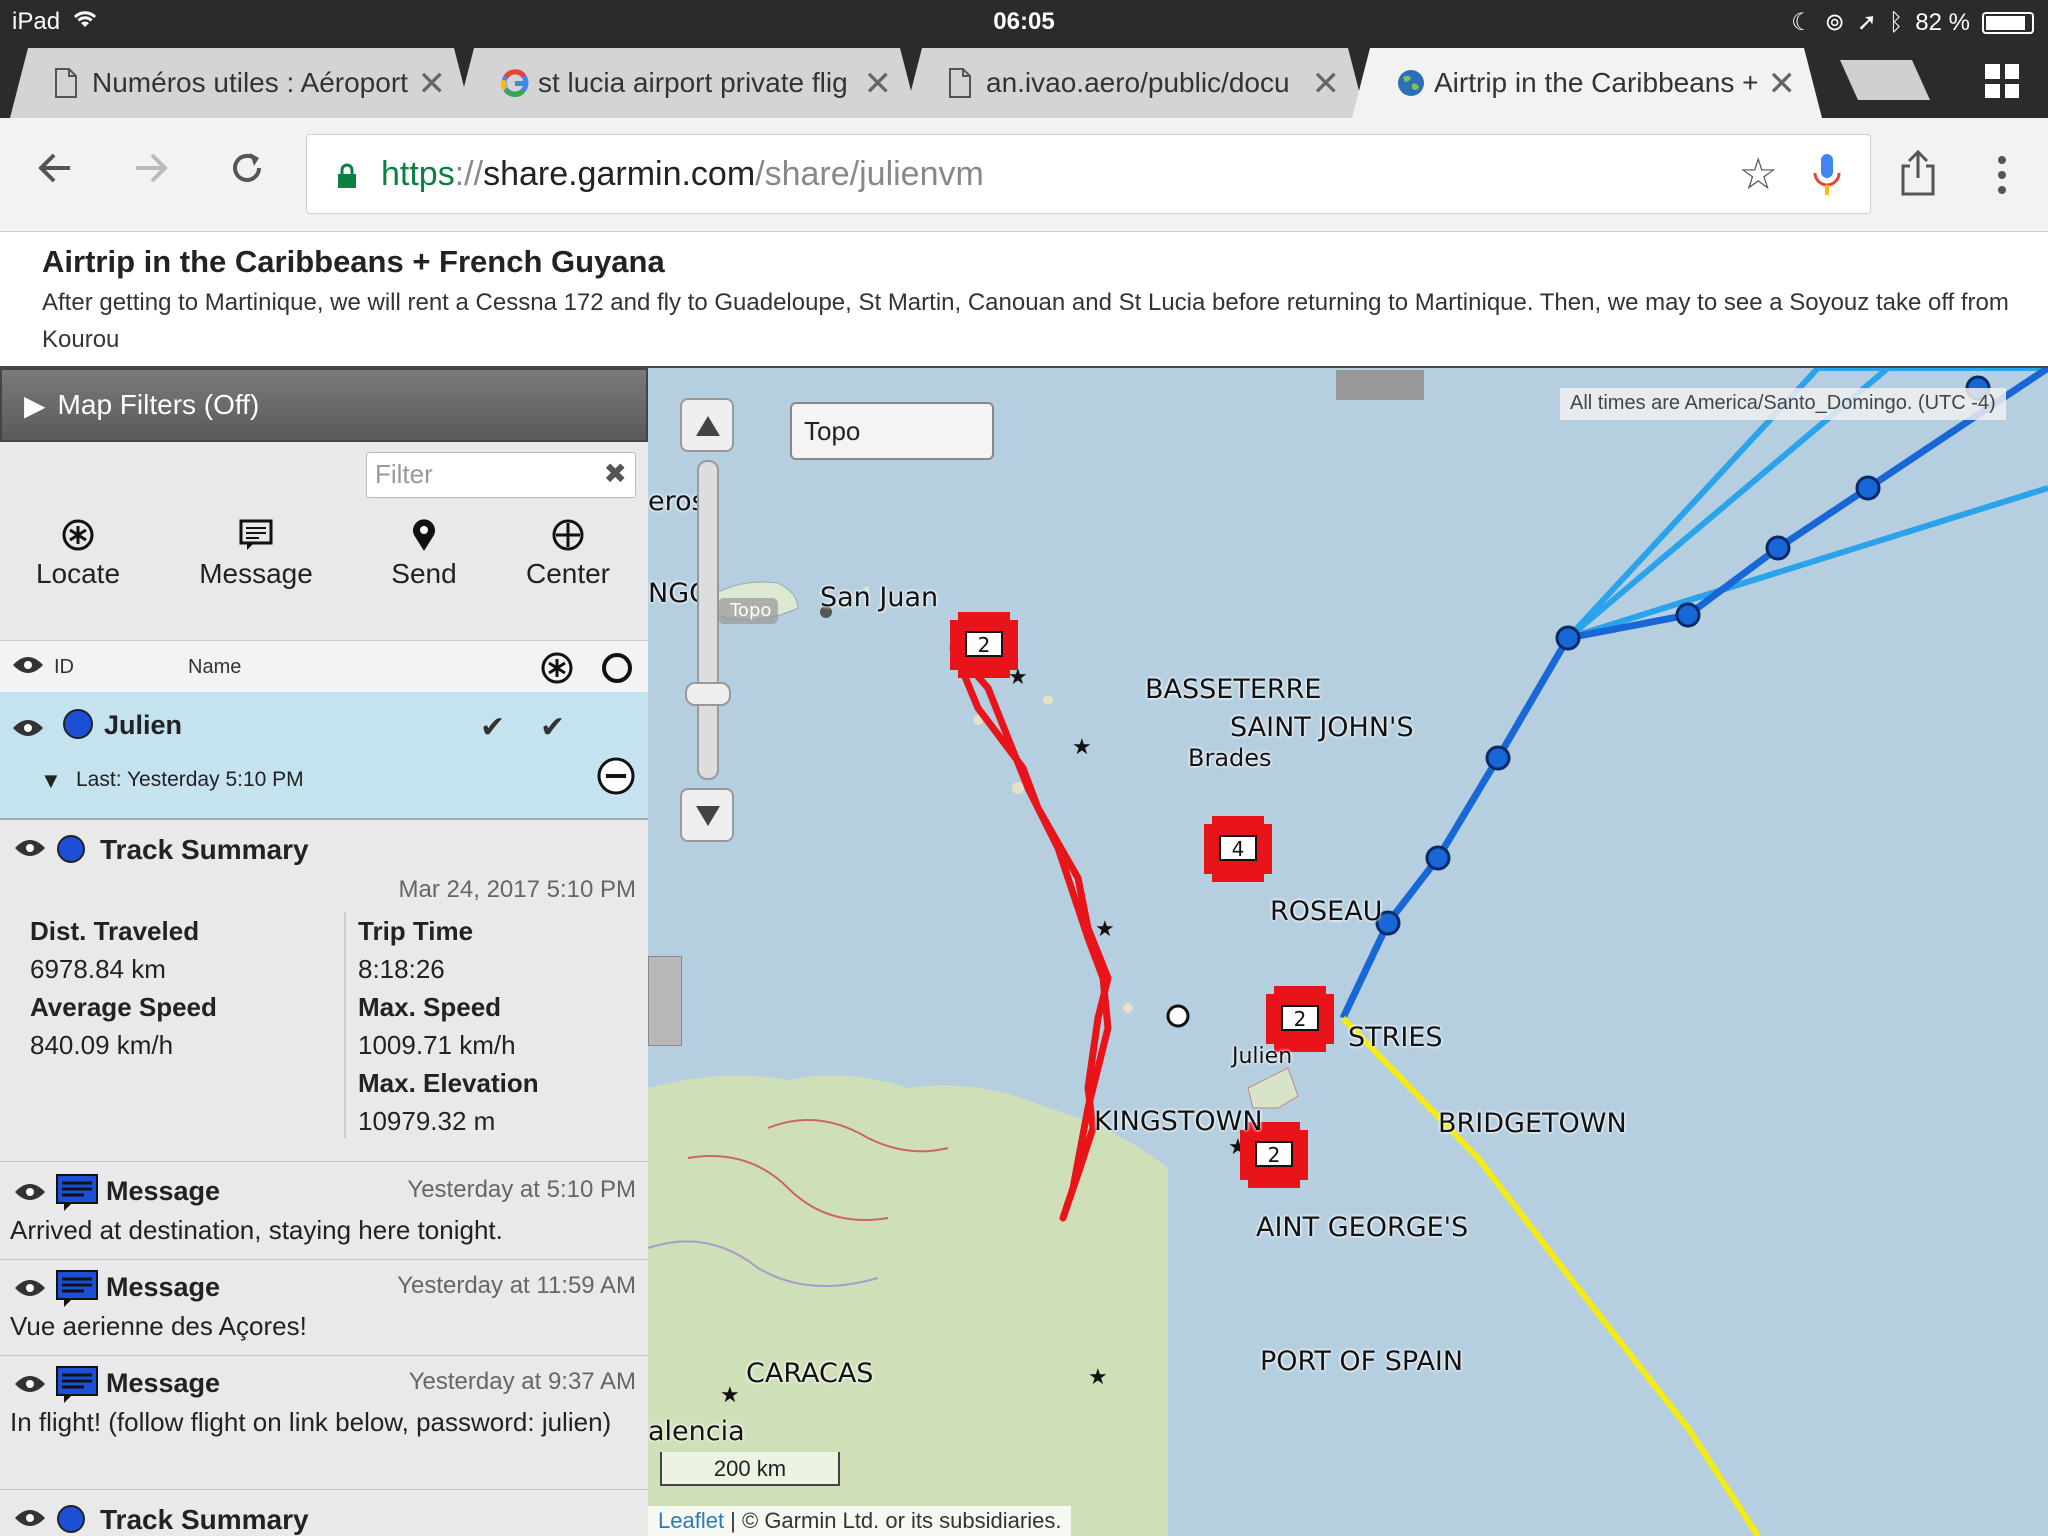  I want to click on panel-collapse-handle, so click(665, 1001).